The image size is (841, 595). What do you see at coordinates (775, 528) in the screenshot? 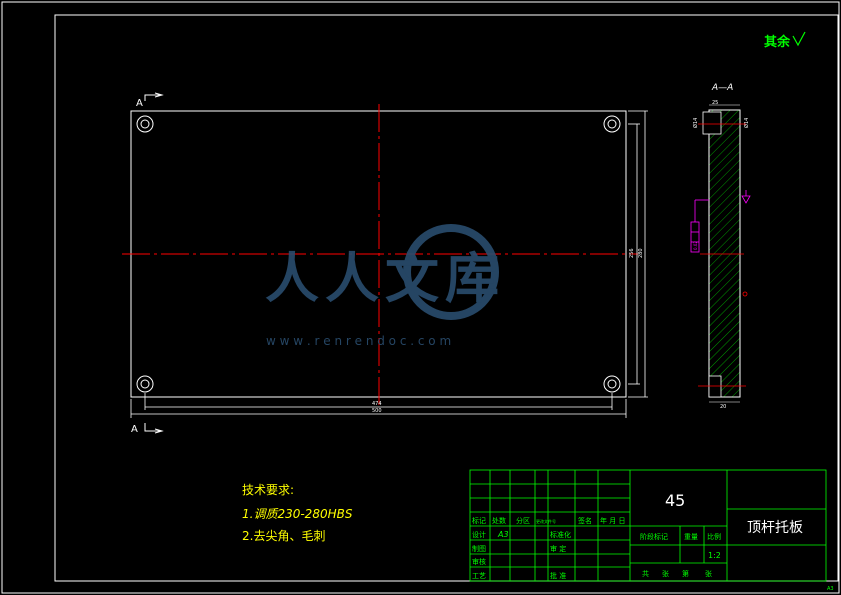
I see `part-name: 顶杆托板` at bounding box center [775, 528].